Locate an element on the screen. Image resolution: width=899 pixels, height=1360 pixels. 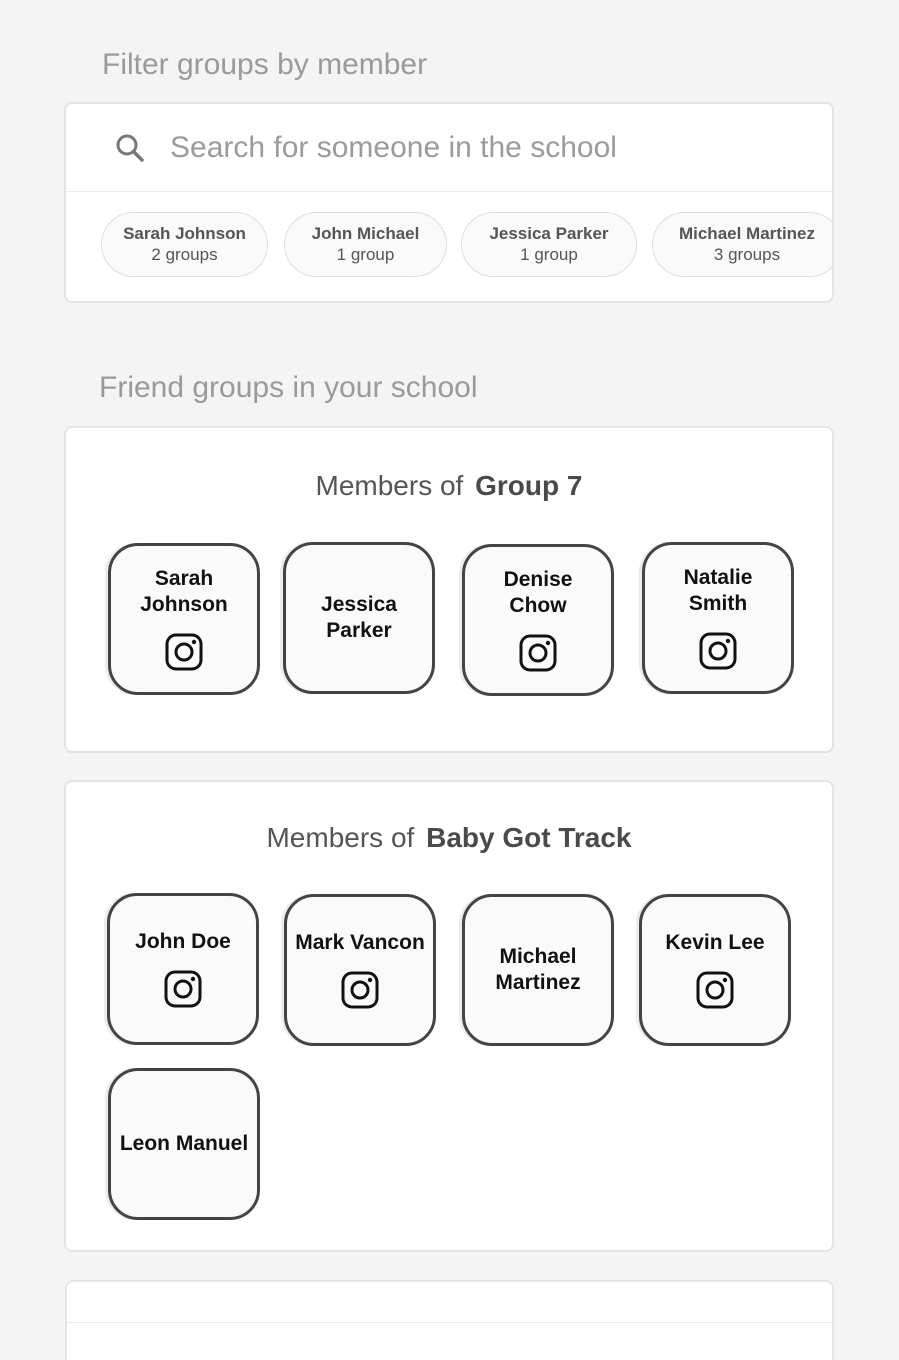
member-chip: Michael Martinez 3 groups is located at coordinates (742, 244).